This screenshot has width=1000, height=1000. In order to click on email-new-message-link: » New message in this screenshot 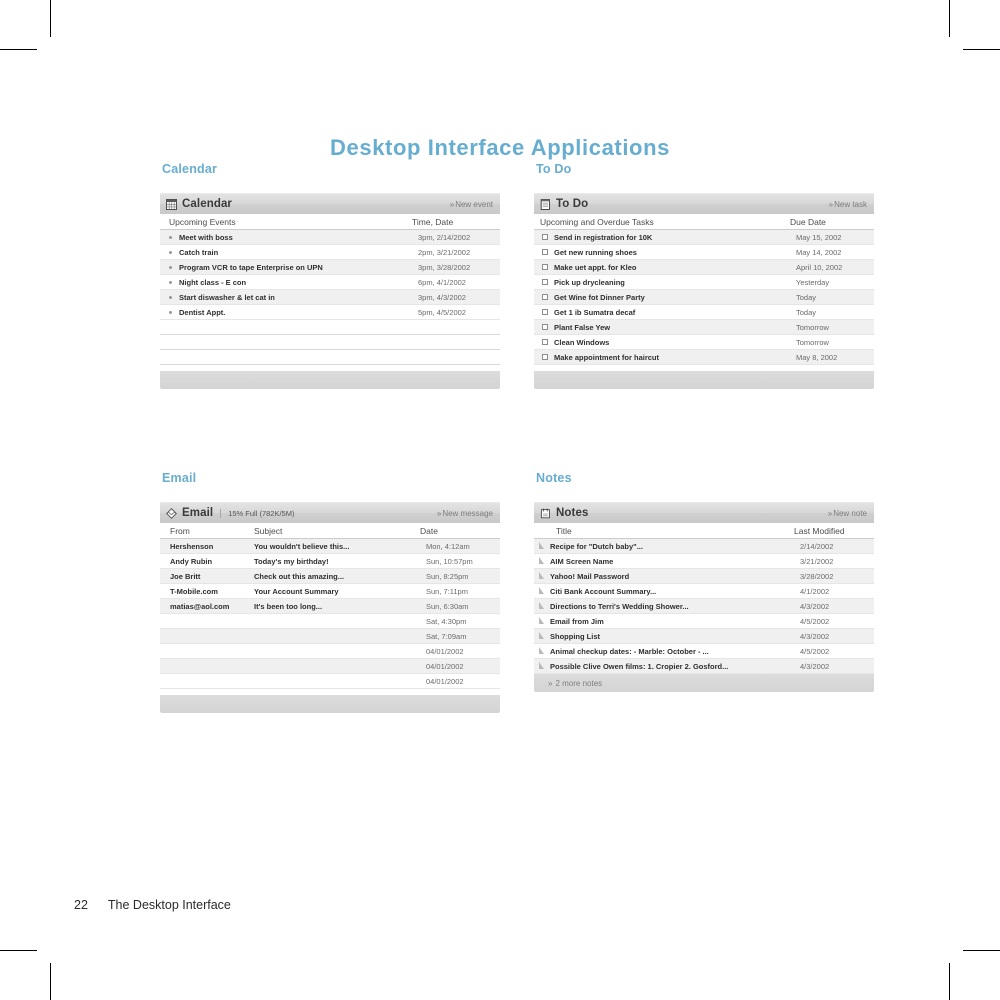, I will do `click(465, 513)`.